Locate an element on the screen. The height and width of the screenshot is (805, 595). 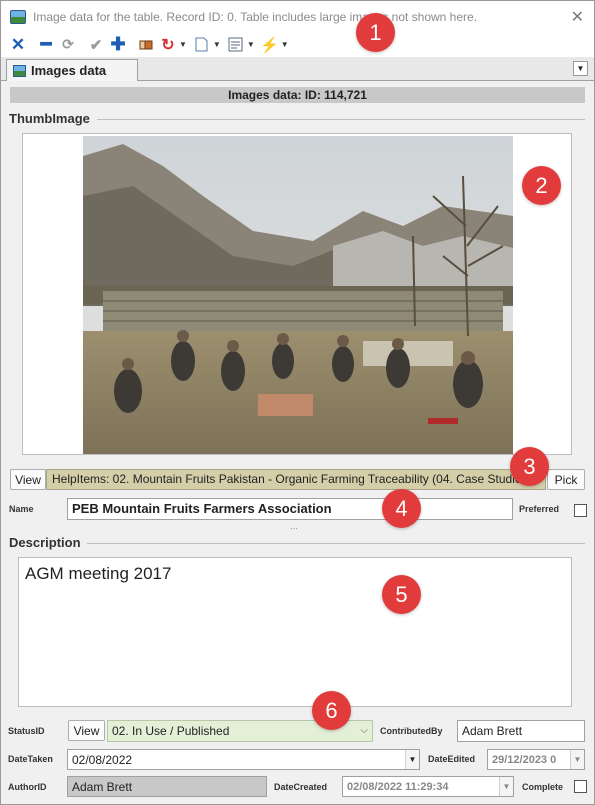
image-icon is located at coordinates (19, 70).